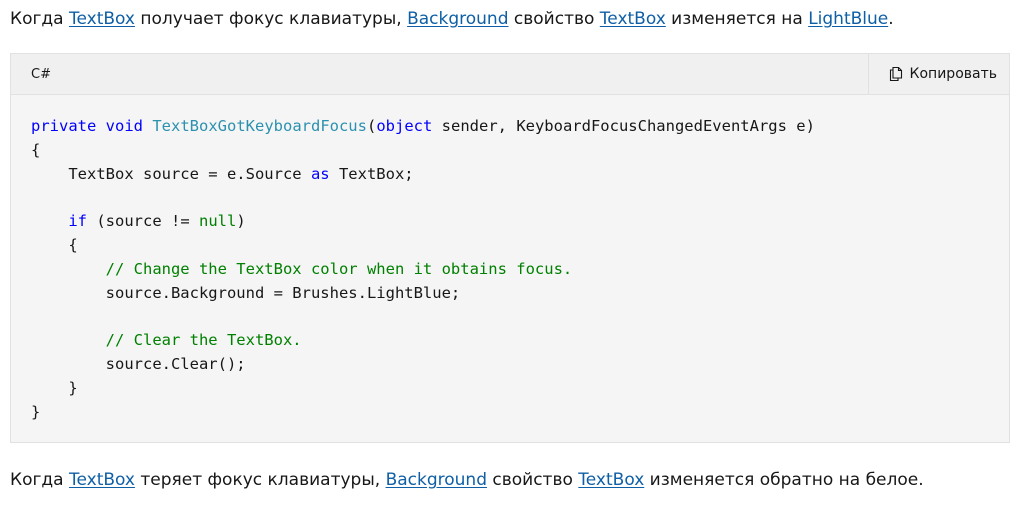  Describe the element at coordinates (848, 19) in the screenshot. I see `link-lightblue: LightBlue` at that location.